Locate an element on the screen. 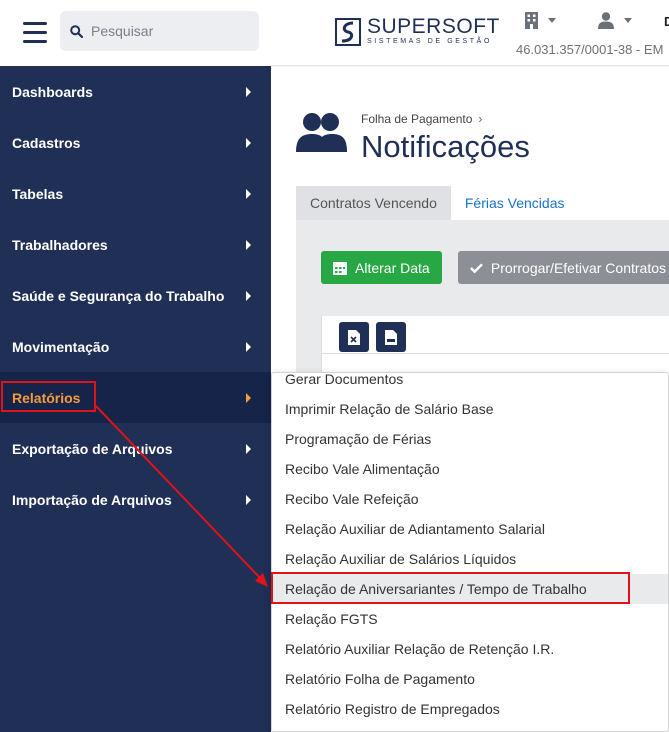 This screenshot has height=732, width=669. sidebar-item-label: Exportação de Arquivos is located at coordinates (92, 448).